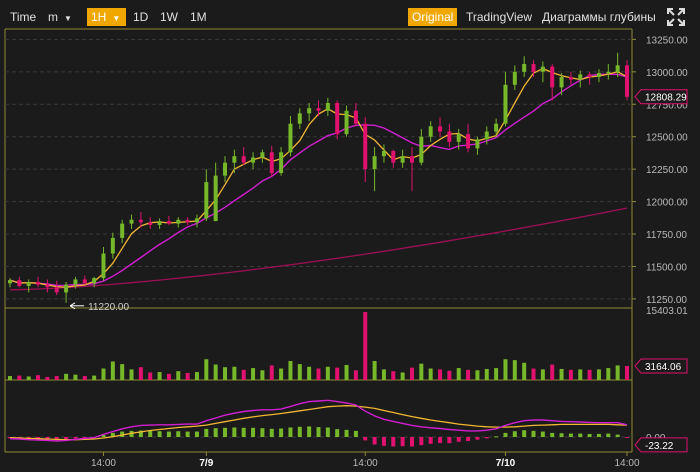  What do you see at coordinates (663, 367) in the screenshot?
I see `current-volume-tag: 3164.06` at bounding box center [663, 367].